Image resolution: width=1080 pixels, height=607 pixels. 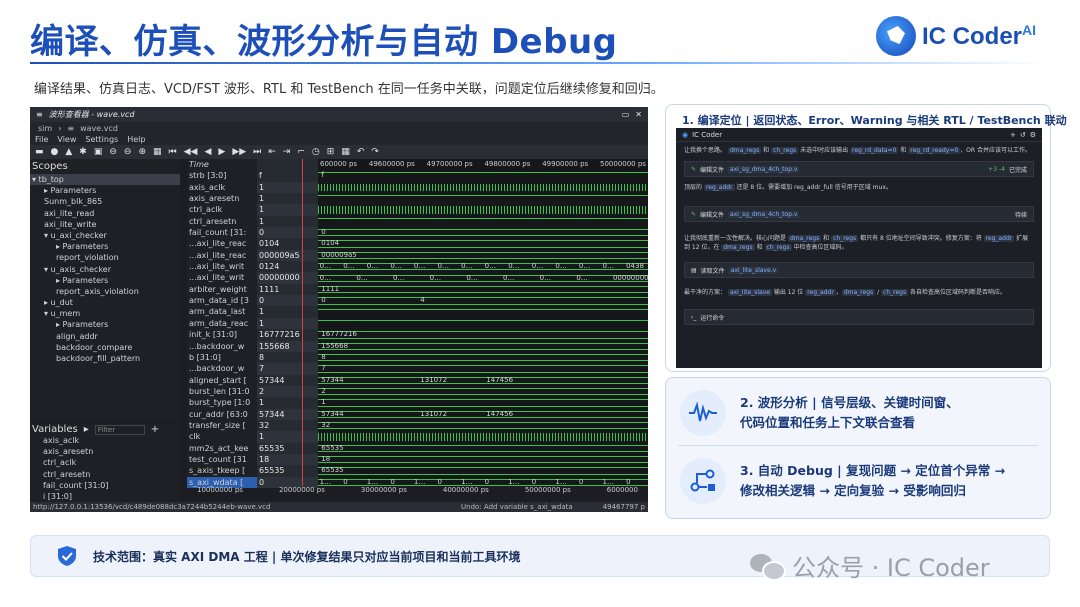 I want to click on scope-item: ▸ u_dut, so click(x=105, y=302).